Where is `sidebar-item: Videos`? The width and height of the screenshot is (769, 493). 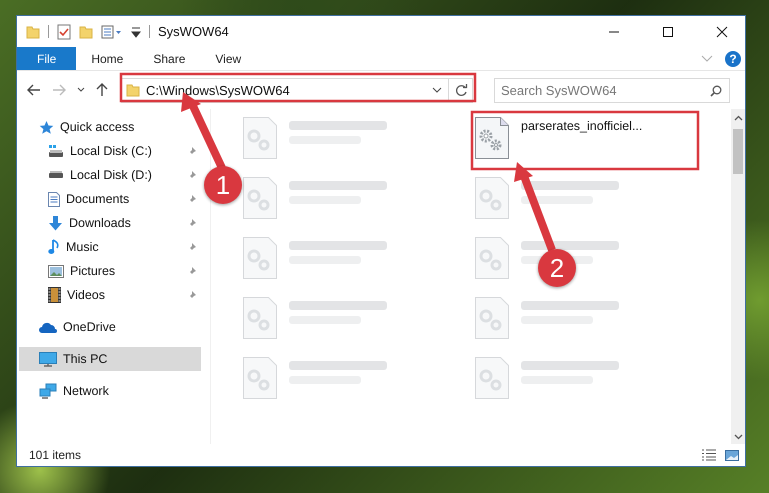
sidebar-item: Videos is located at coordinates (109, 295).